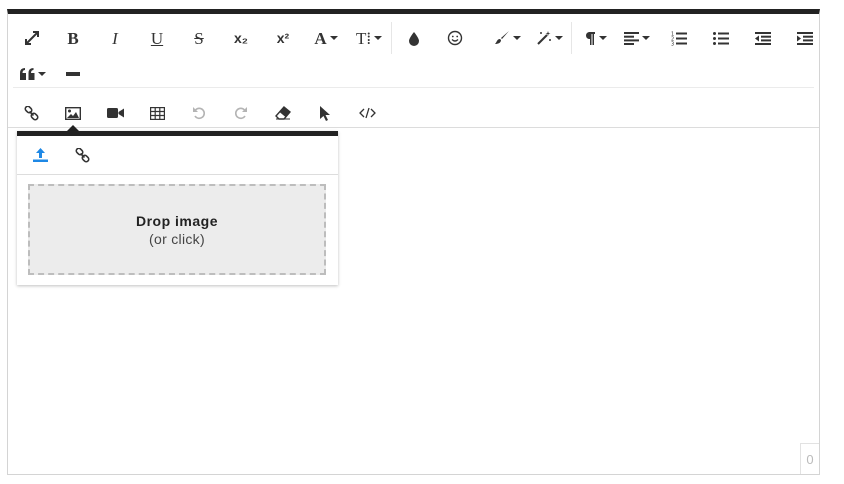 This screenshot has height=484, width=844. I want to click on fullscreen-button, so click(32, 38).